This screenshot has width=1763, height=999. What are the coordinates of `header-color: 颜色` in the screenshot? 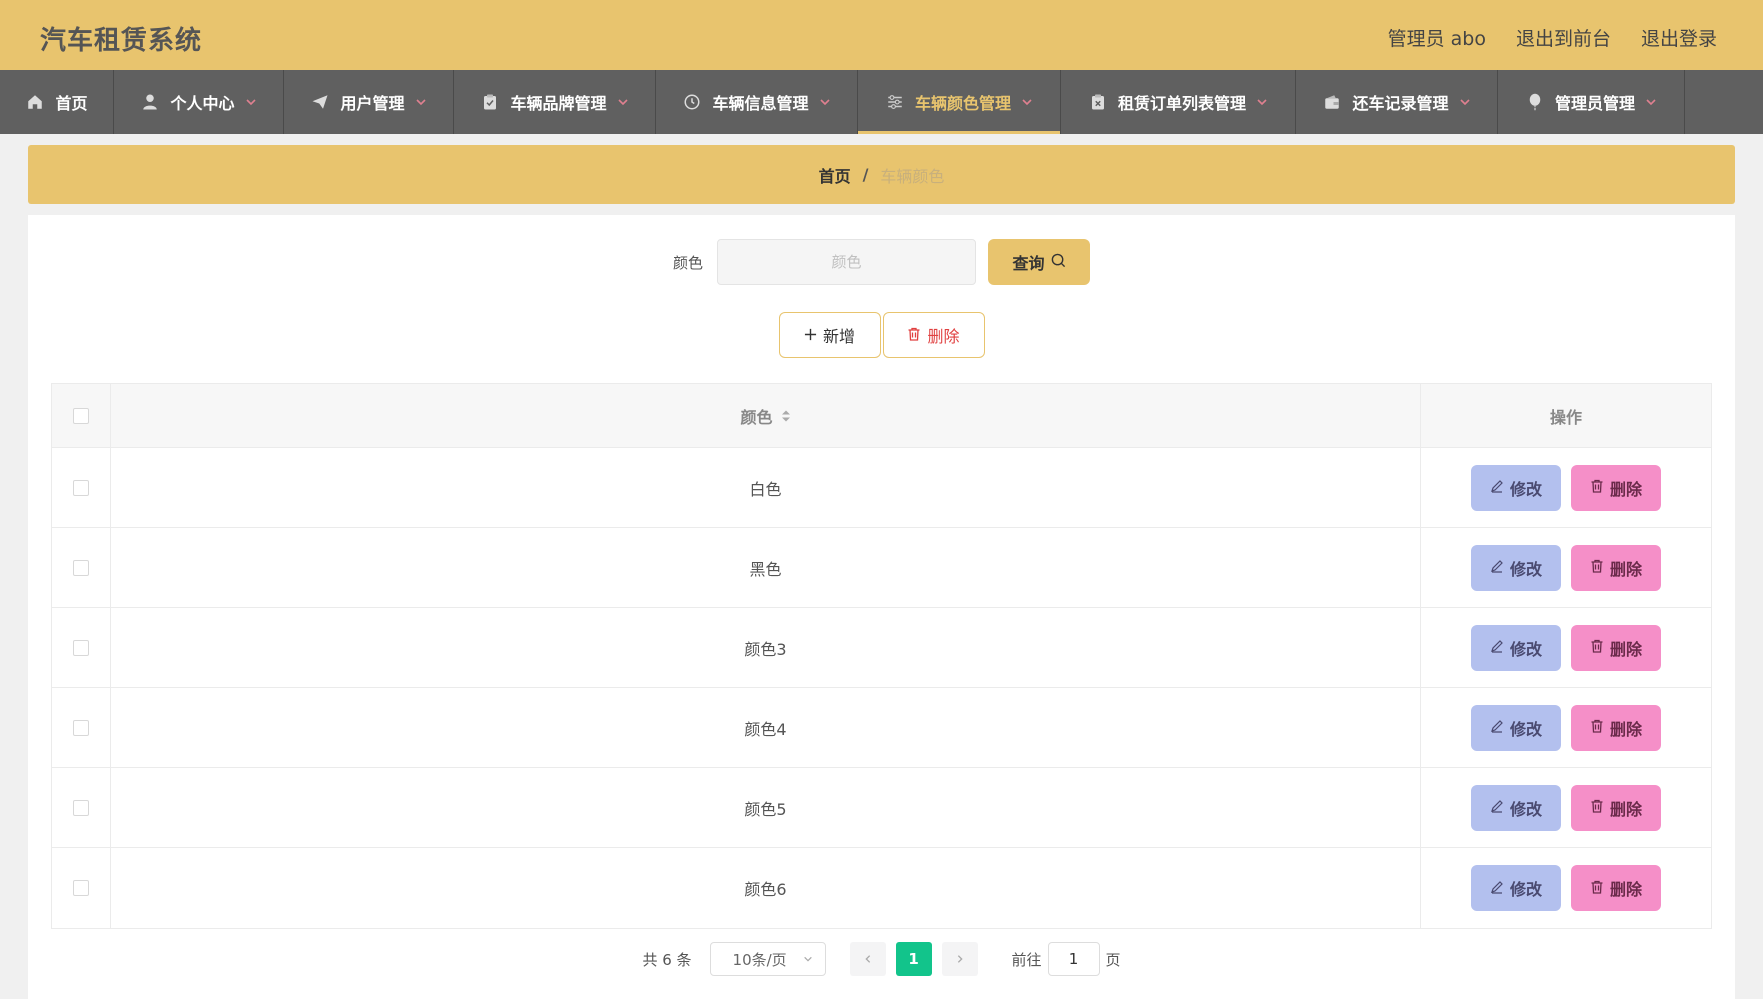 It's located at (766, 415).